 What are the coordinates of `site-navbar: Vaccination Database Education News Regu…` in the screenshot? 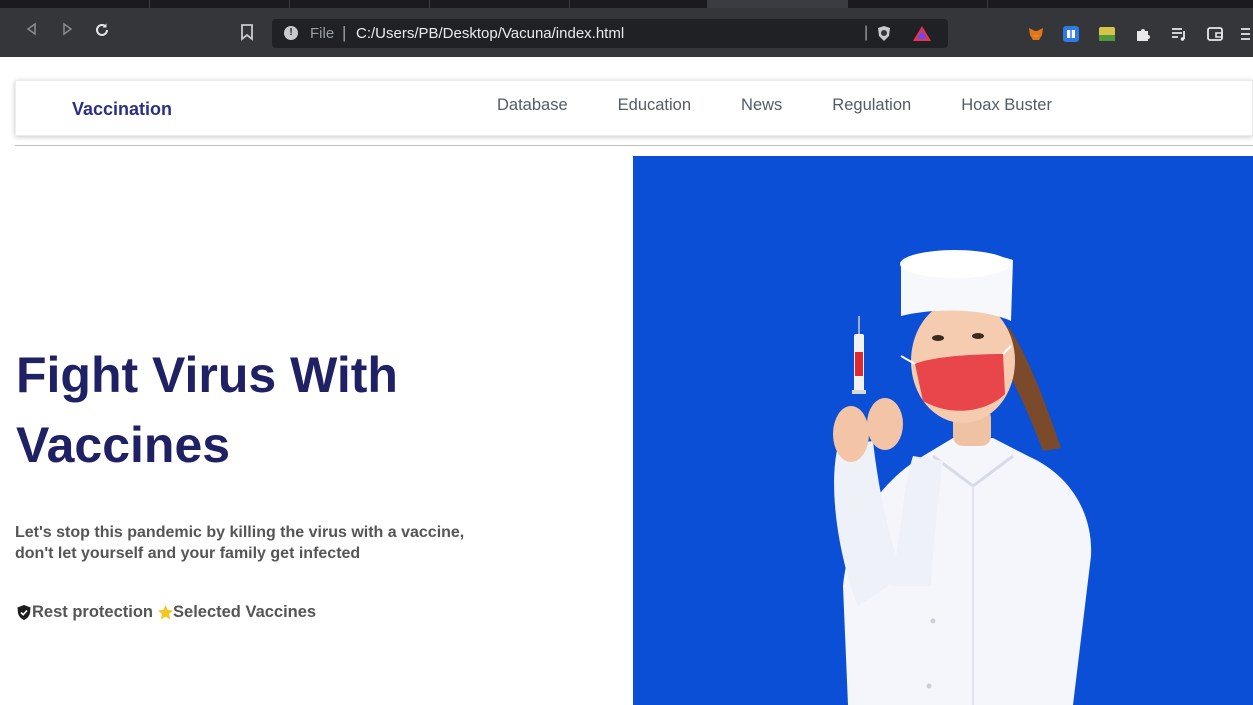 It's located at (634, 108).